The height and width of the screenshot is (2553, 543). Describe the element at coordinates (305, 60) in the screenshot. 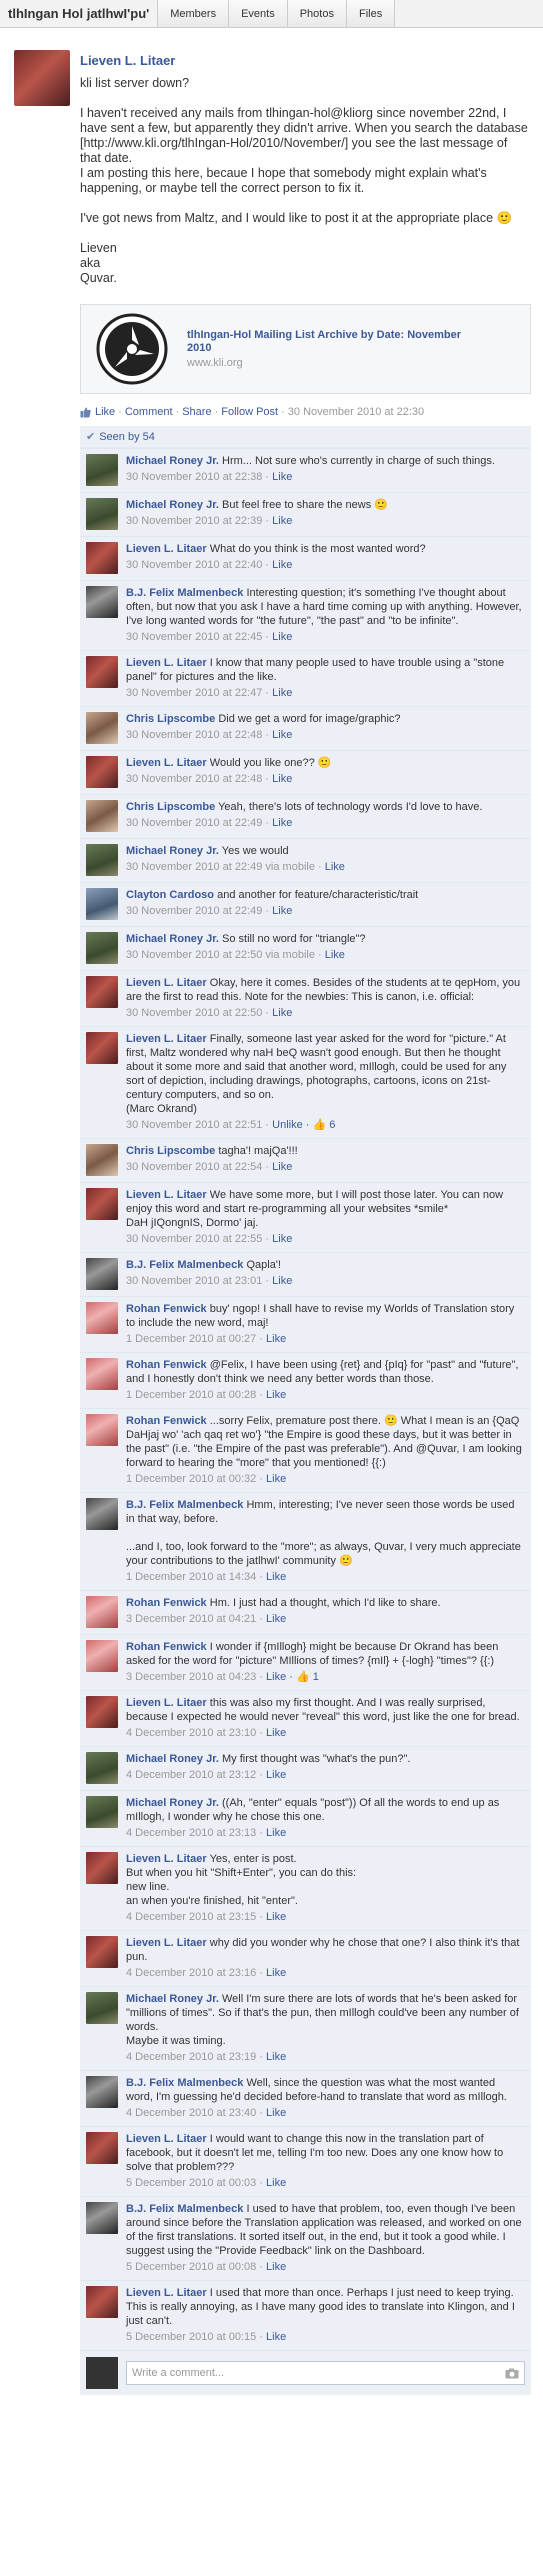

I see `post-author: Lieven L. Litaer` at that location.